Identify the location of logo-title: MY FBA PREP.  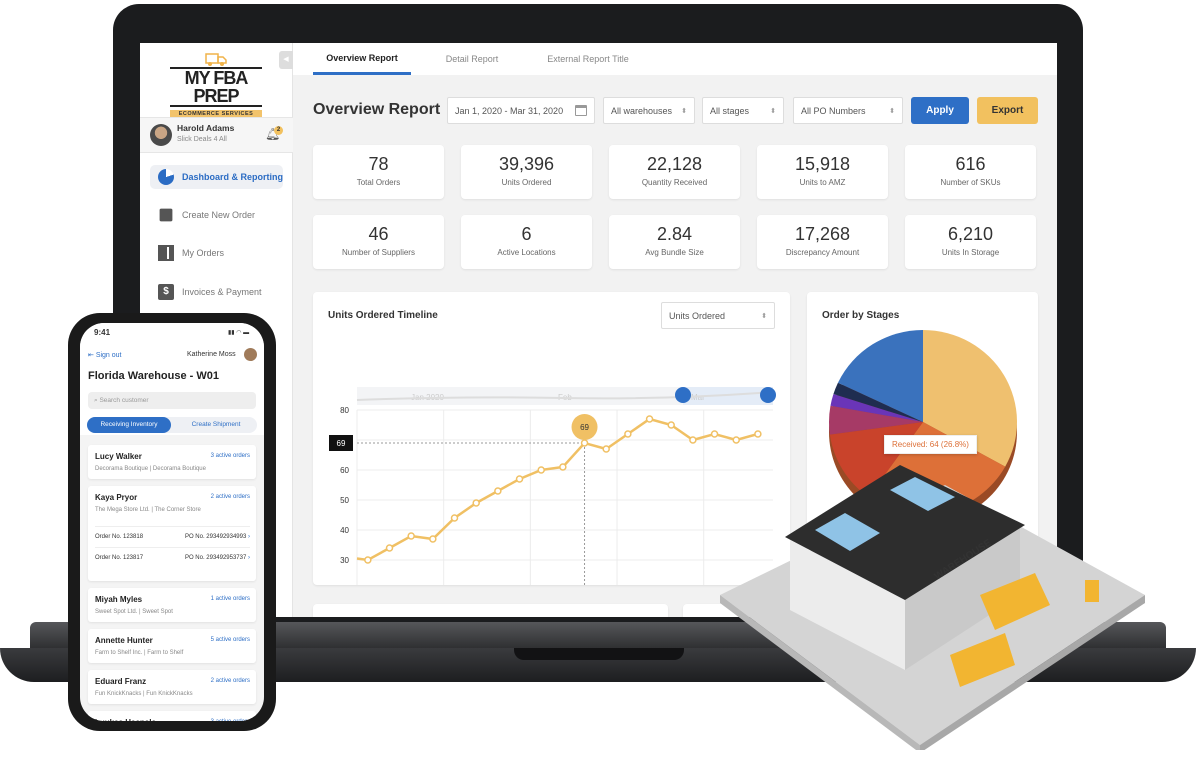
(216, 87).